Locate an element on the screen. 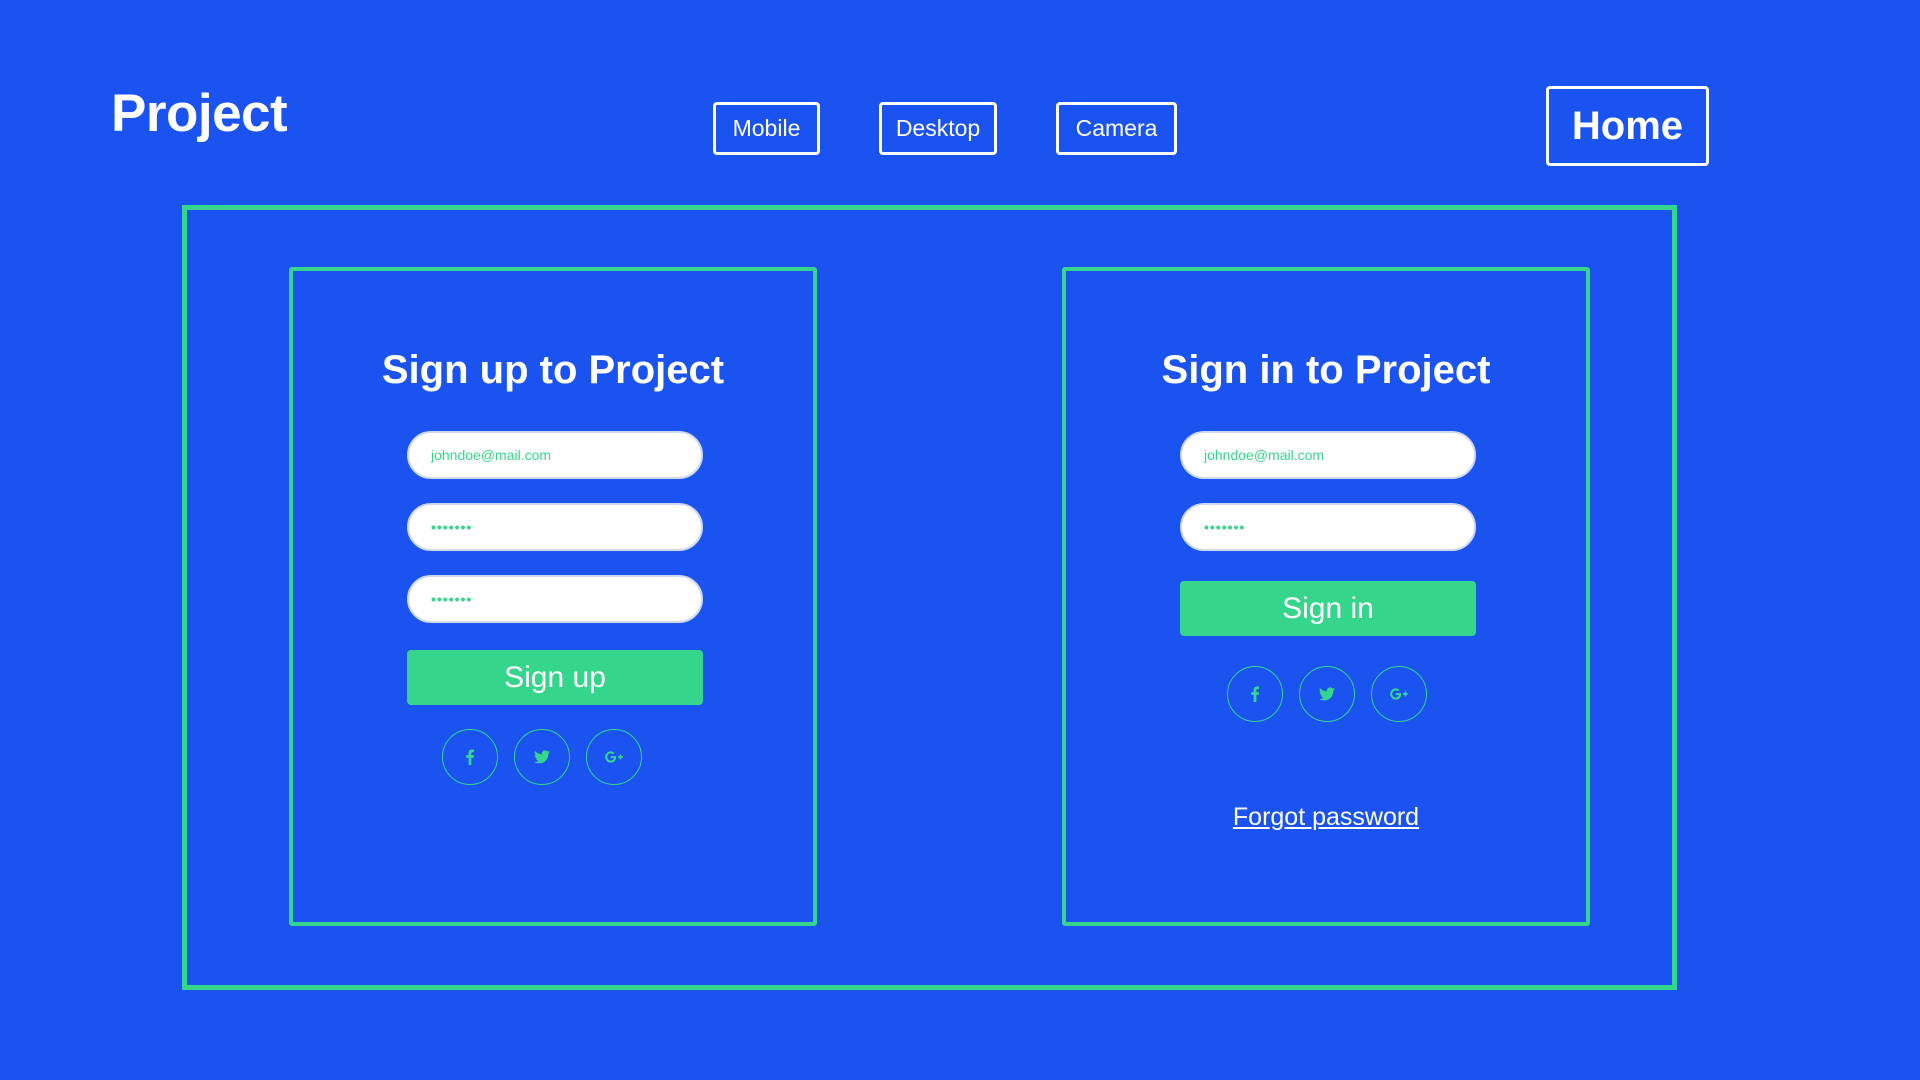 Image resolution: width=1920 pixels, height=1080 pixels. logo: Project is located at coordinates (199, 113).